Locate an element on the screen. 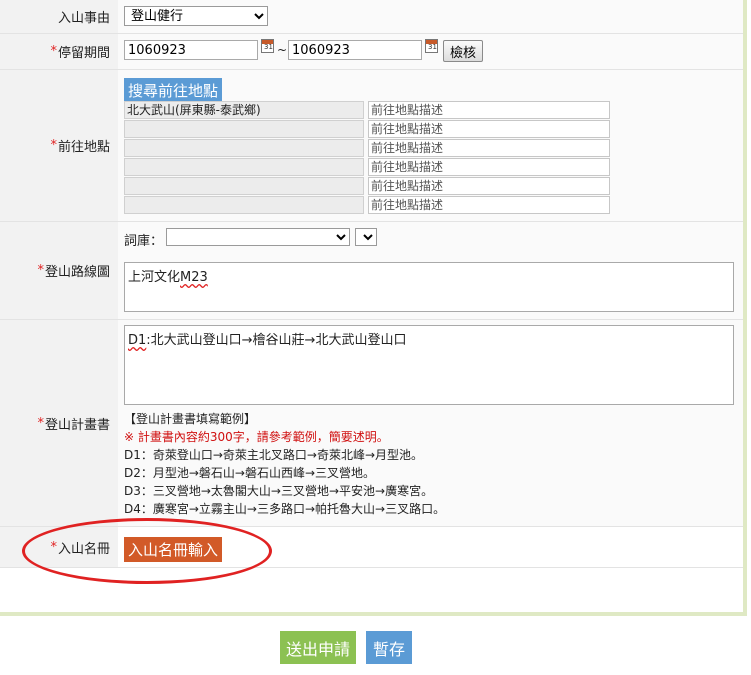 The image size is (751, 675). reason-select: 登山健行 is located at coordinates (196, 16).